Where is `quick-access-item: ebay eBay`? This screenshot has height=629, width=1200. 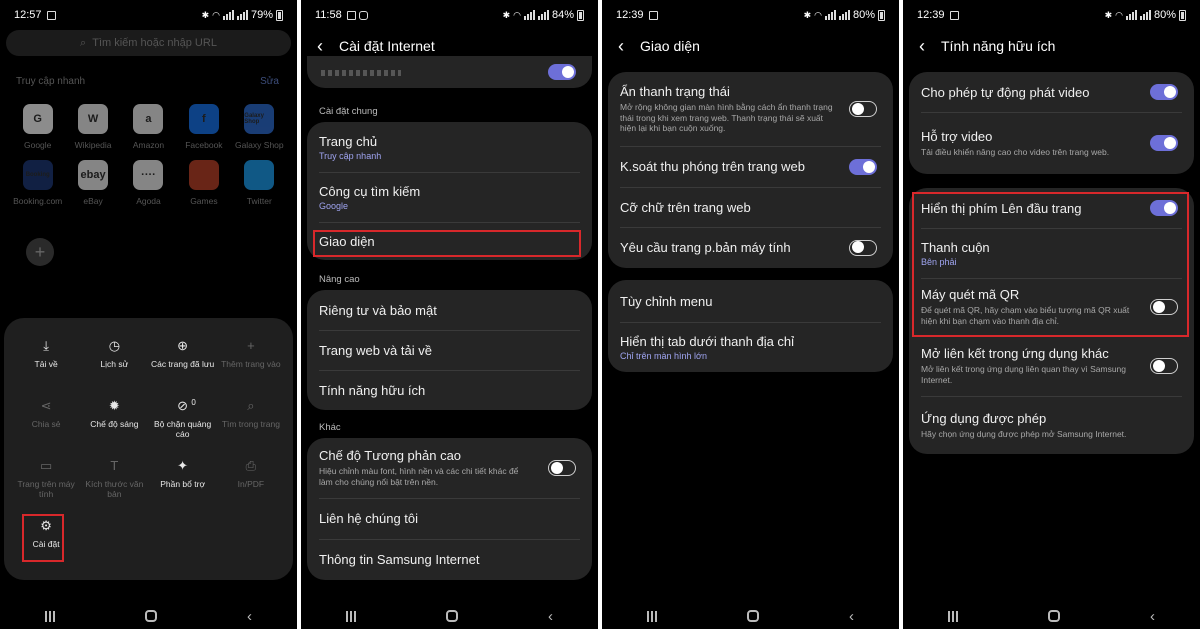
quick-access-item: ebay eBay is located at coordinates (92, 183).